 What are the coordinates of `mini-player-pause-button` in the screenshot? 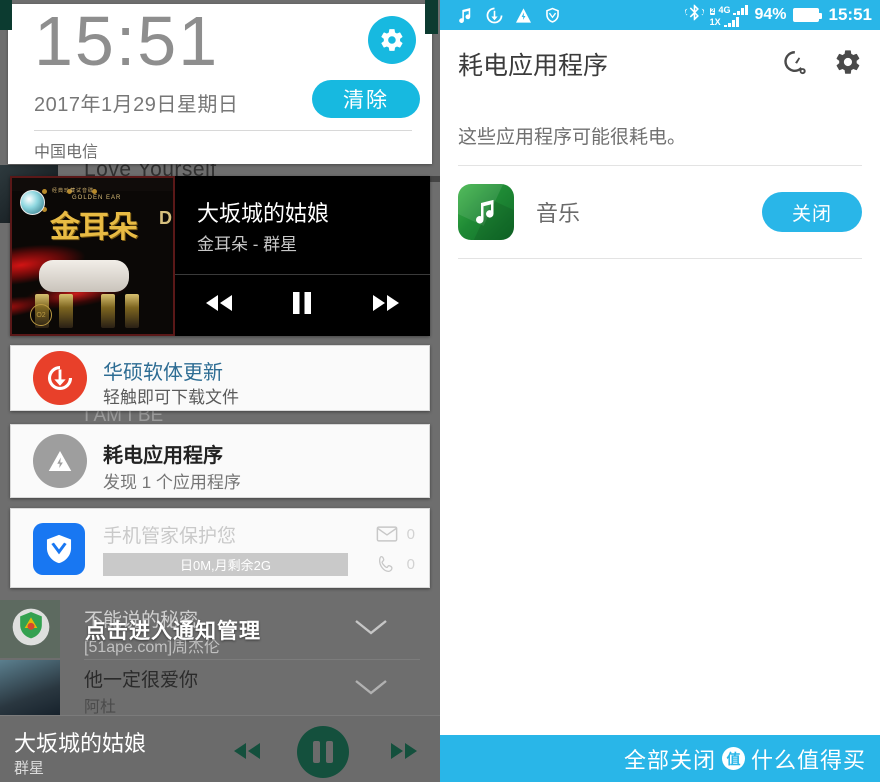 It's located at (323, 752).